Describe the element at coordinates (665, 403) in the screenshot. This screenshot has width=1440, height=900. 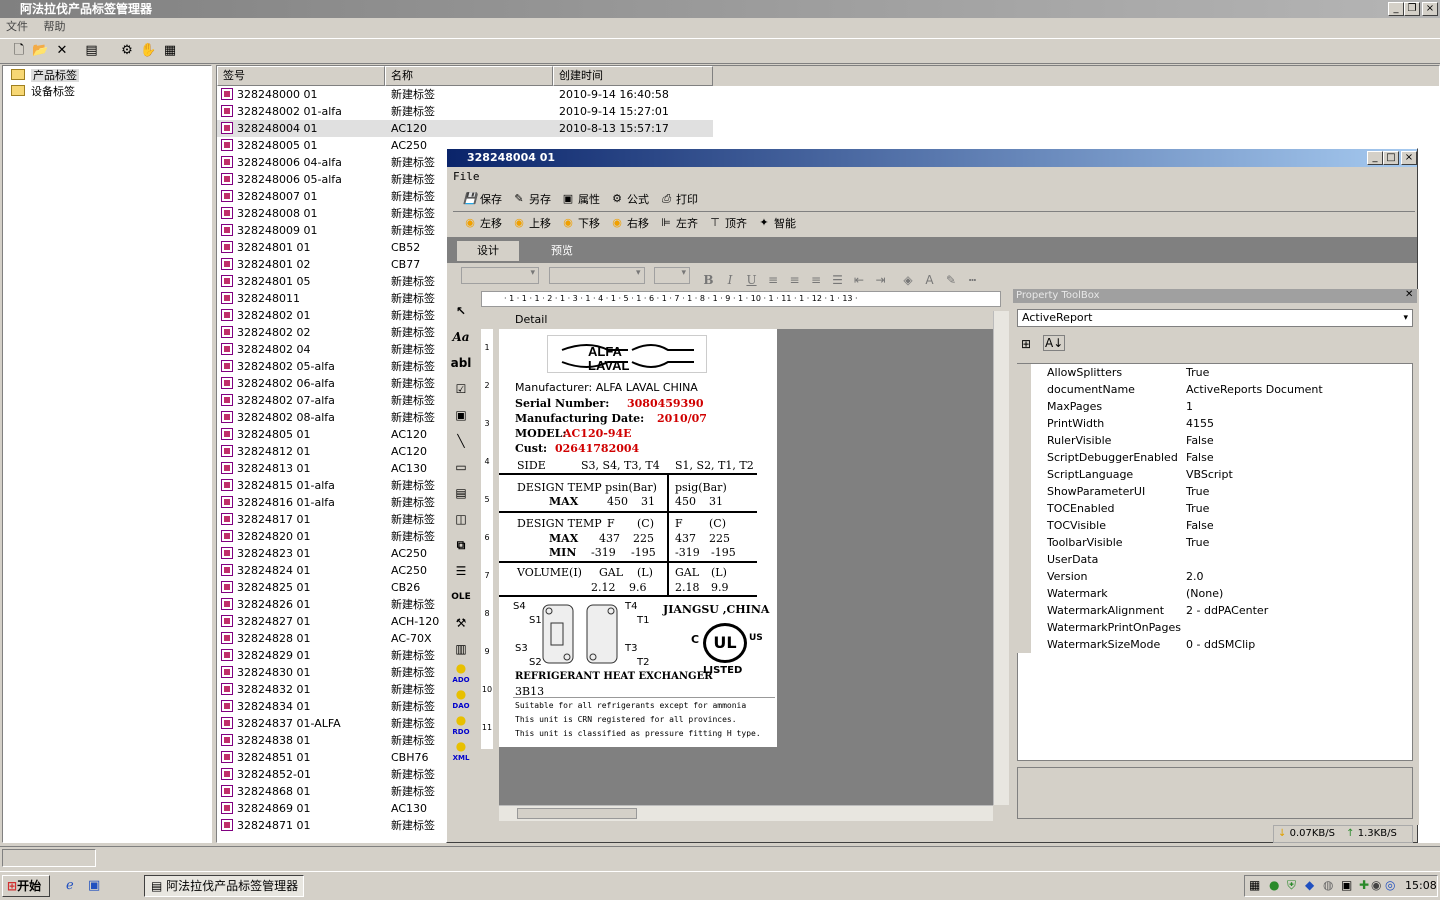
I see `serial-field: 3080459390` at that location.